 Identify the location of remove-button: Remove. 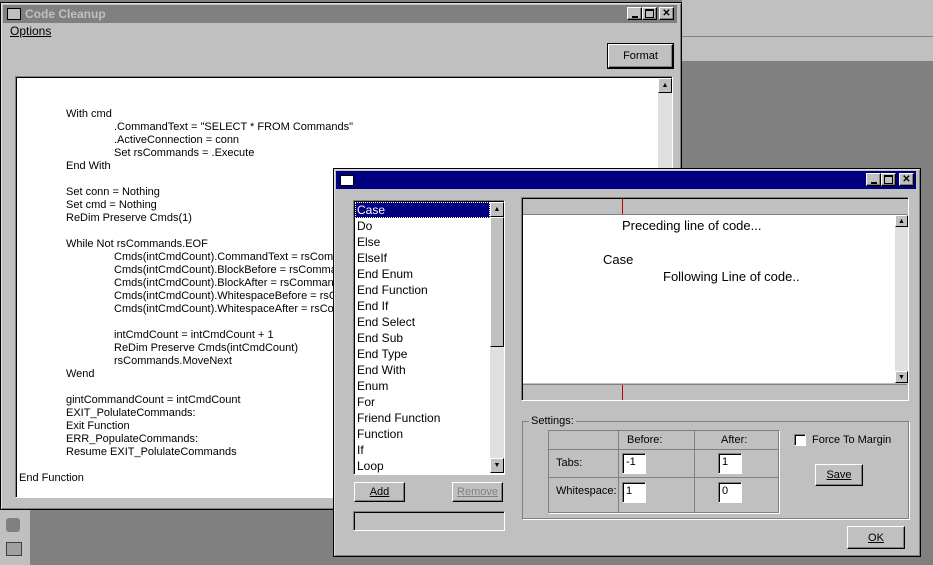
(477, 492).